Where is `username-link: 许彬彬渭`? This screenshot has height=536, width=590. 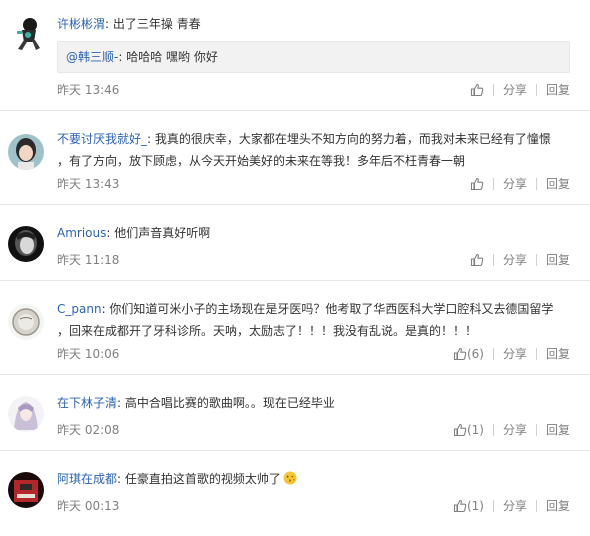 username-link: 许彬彬渭 is located at coordinates (81, 24).